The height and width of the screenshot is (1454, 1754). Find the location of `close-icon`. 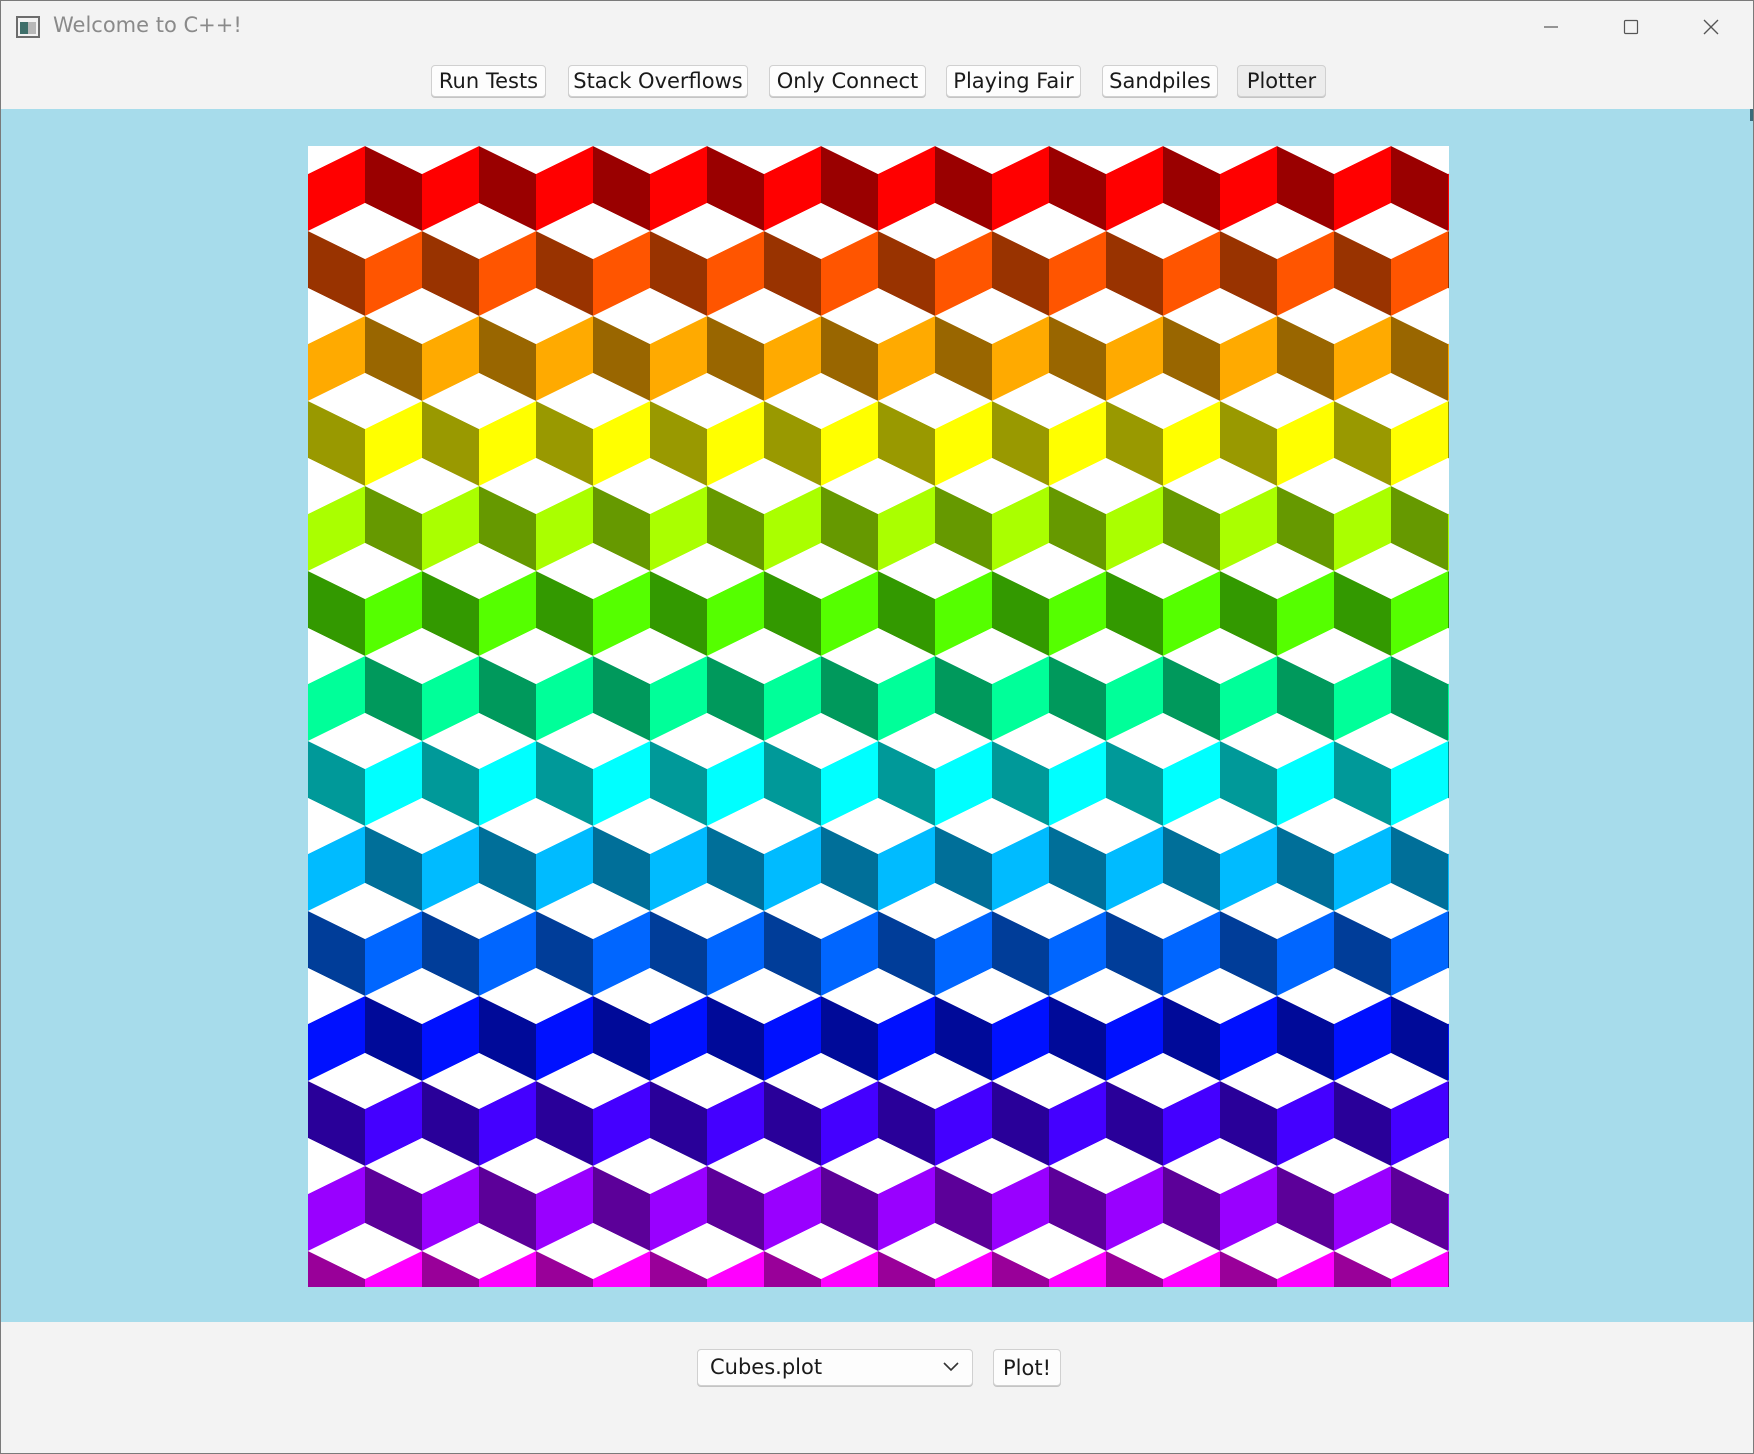

close-icon is located at coordinates (1711, 27).